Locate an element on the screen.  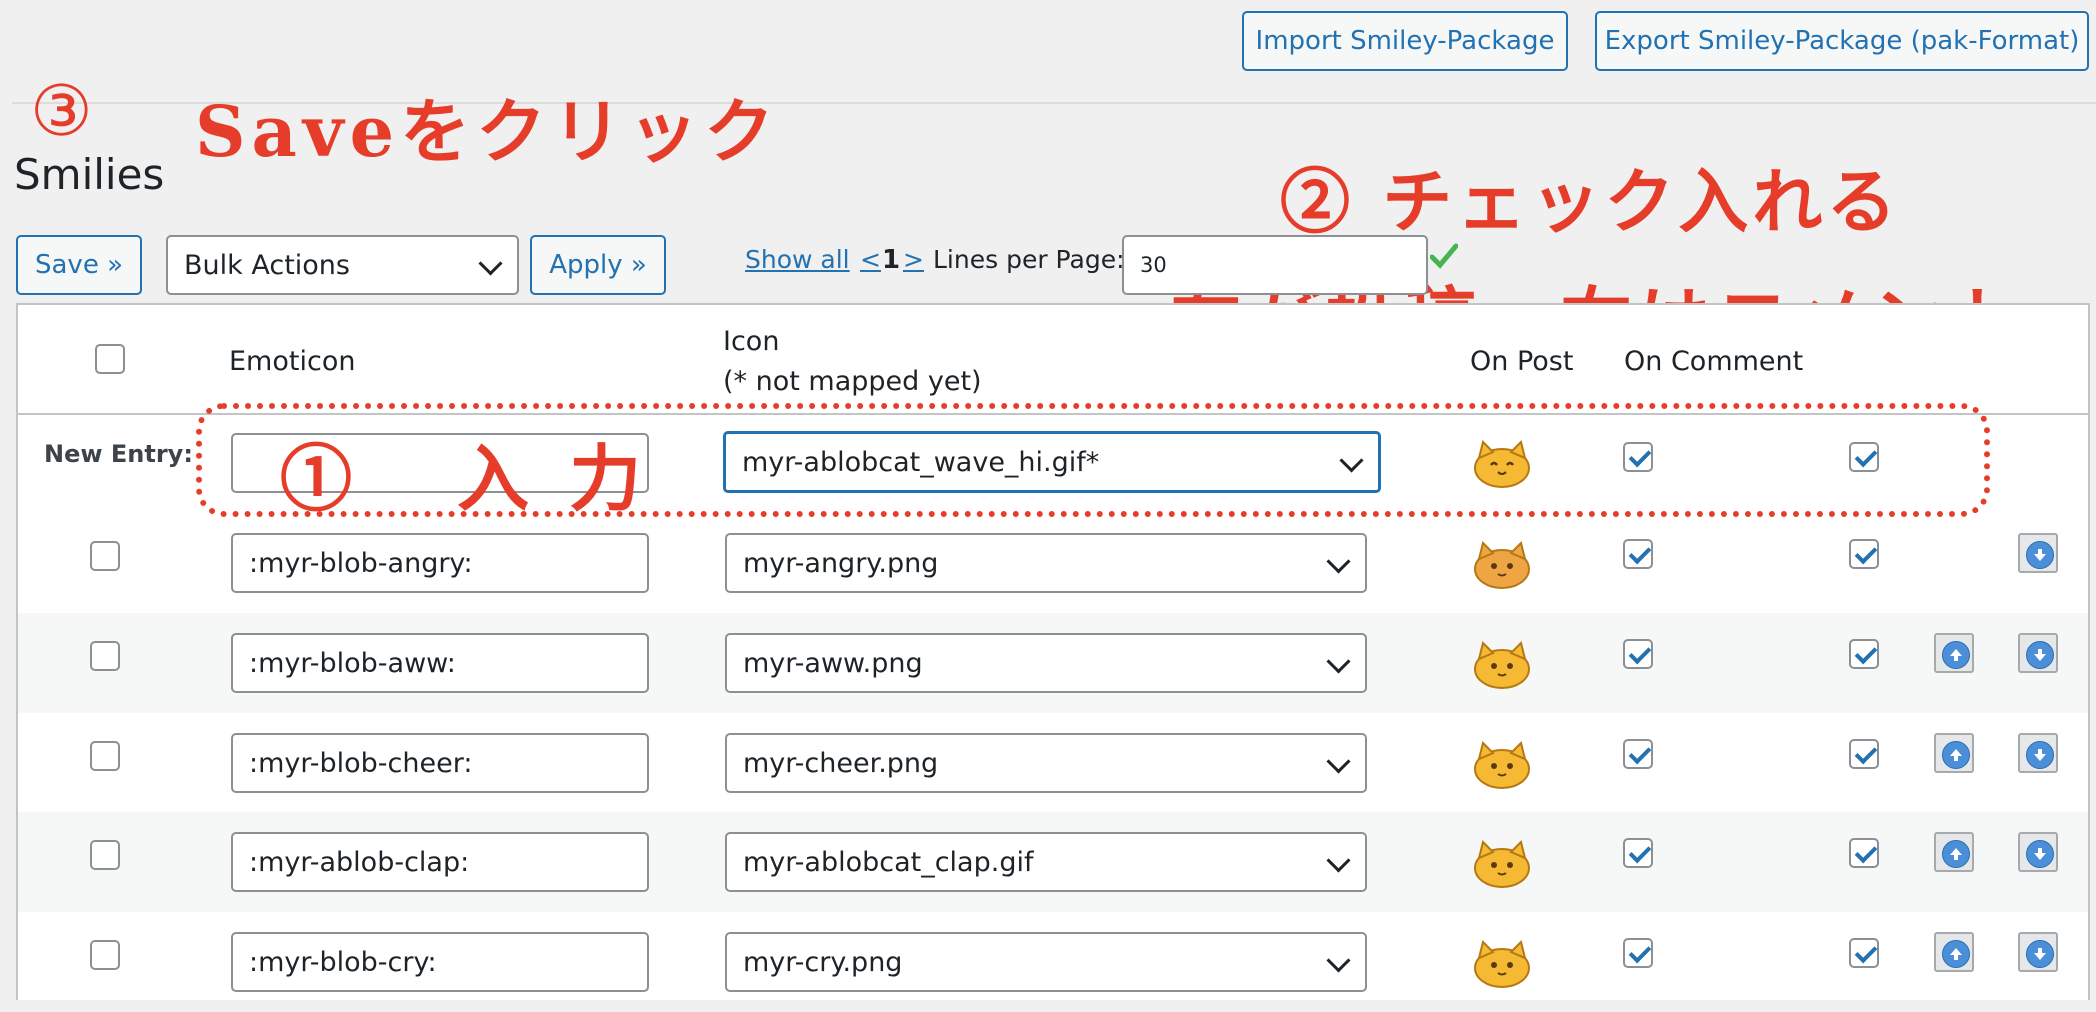
row-emoticon-input: :myr-blob-cheer: is located at coordinates (440, 763).